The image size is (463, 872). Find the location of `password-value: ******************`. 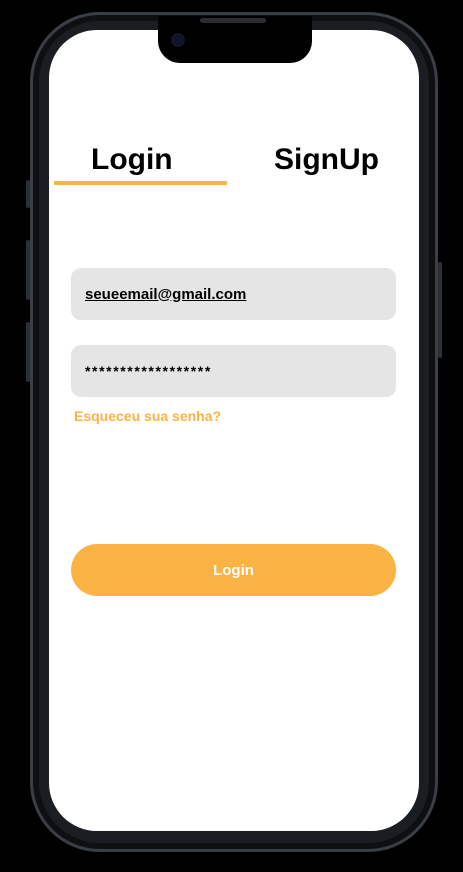

password-value: ****************** is located at coordinates (148, 371).